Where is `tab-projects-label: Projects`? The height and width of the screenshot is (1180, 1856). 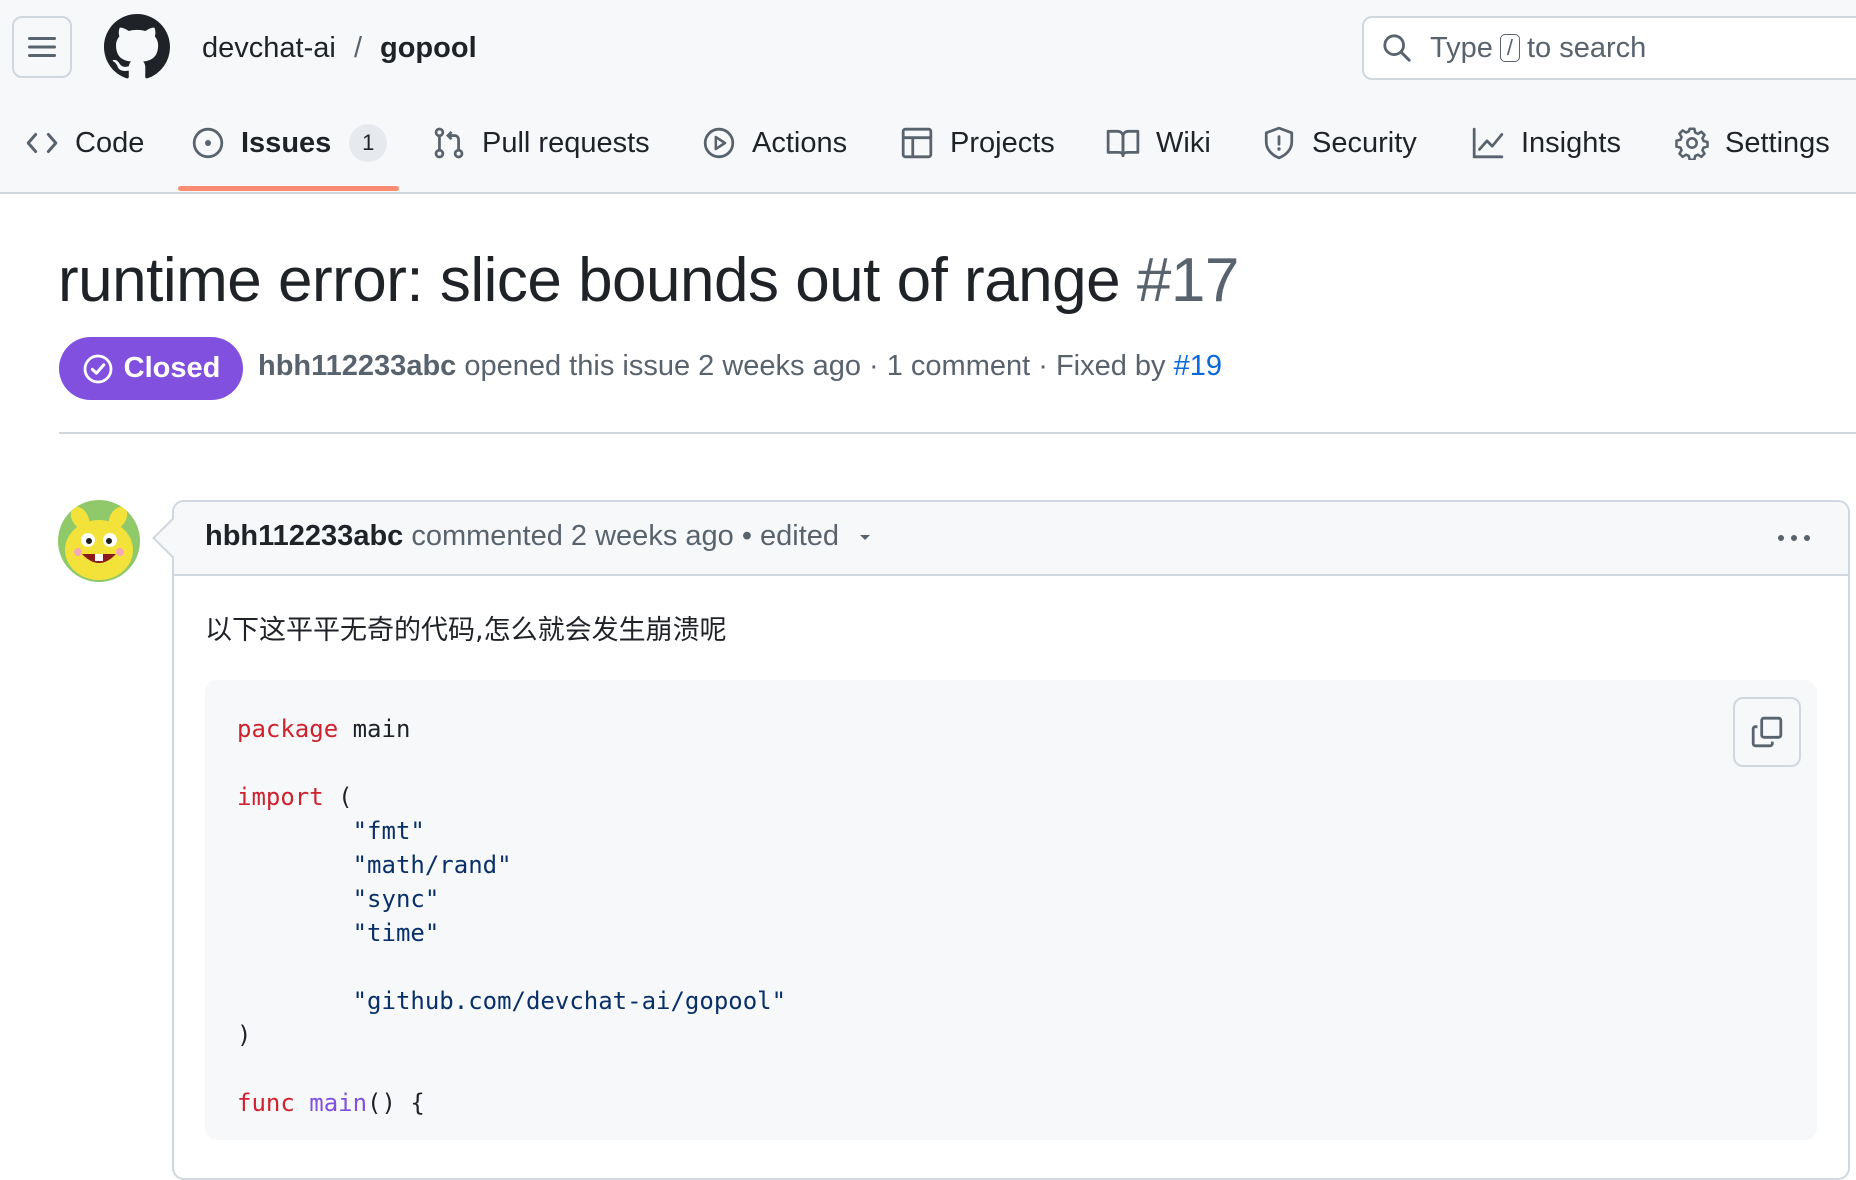
tab-projects-label: Projects is located at coordinates (1002, 142).